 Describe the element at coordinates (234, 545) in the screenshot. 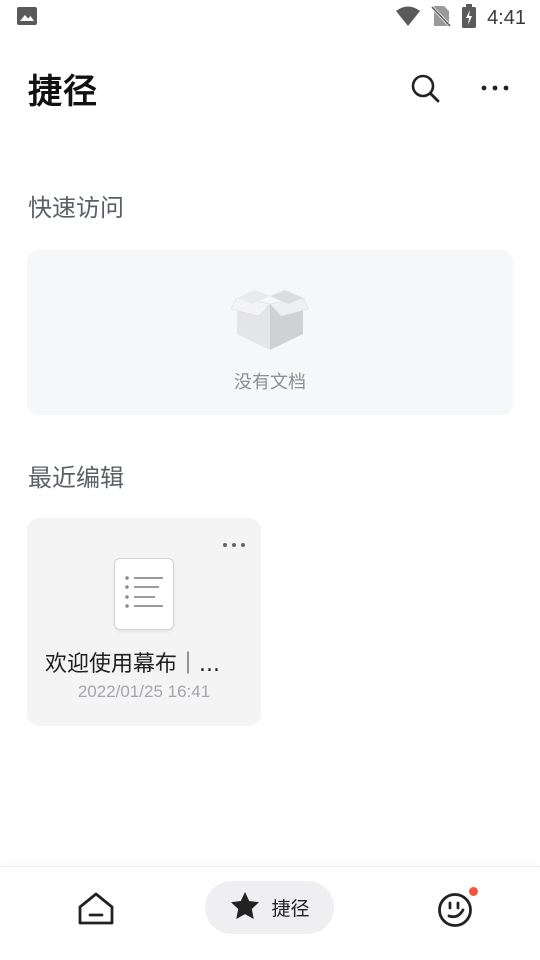

I see `doc-more-icon` at that location.